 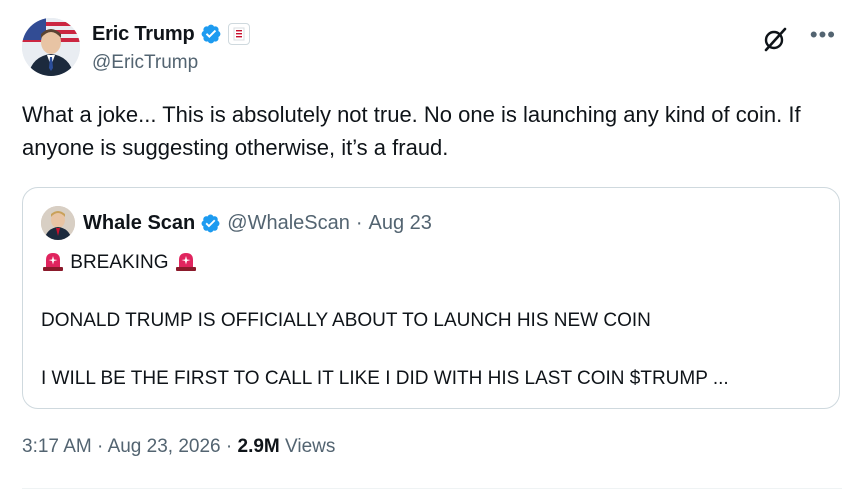 What do you see at coordinates (164, 446) in the screenshot?
I see `tweet-date: Aug 23, 2026` at bounding box center [164, 446].